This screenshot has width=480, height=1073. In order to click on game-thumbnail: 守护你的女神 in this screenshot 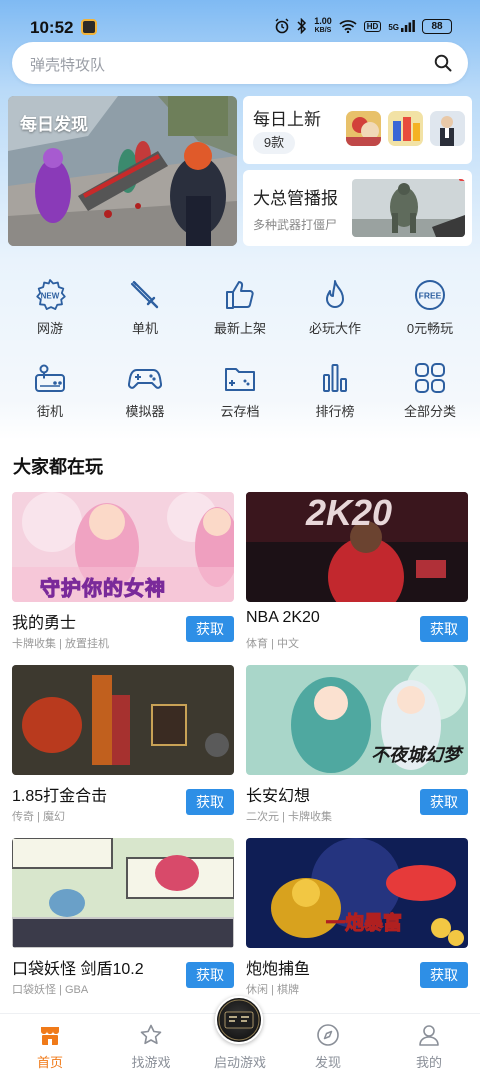, I will do `click(123, 547)`.